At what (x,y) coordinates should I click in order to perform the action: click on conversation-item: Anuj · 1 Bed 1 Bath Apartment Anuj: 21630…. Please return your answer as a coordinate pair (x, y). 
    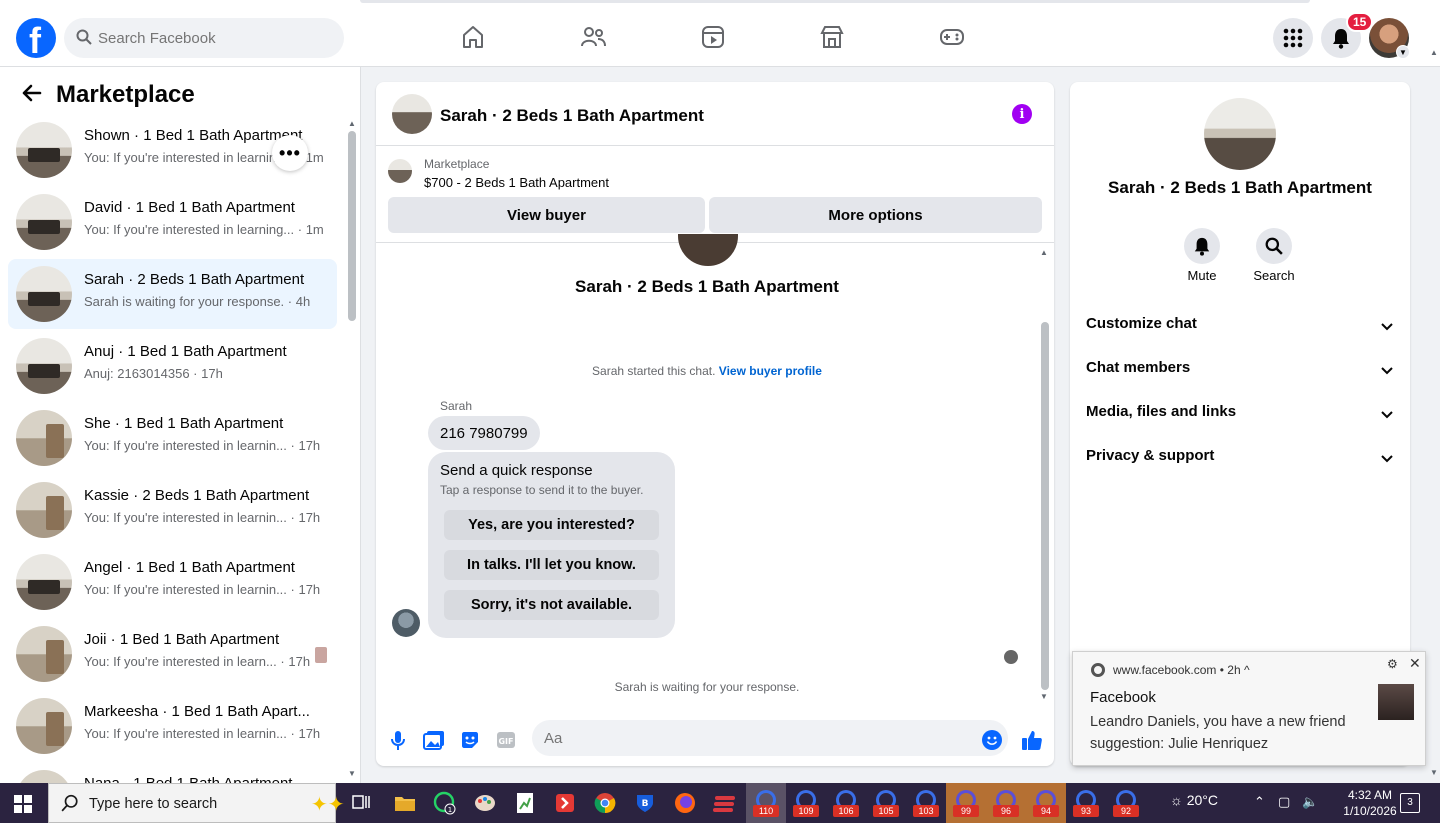
    Looking at the image, I should click on (172, 366).